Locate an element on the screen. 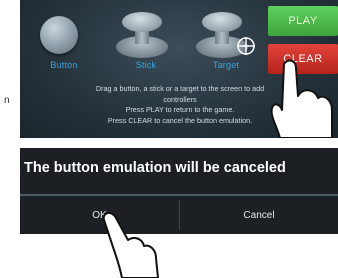  instruction-line: controllers is located at coordinates (180, 99).